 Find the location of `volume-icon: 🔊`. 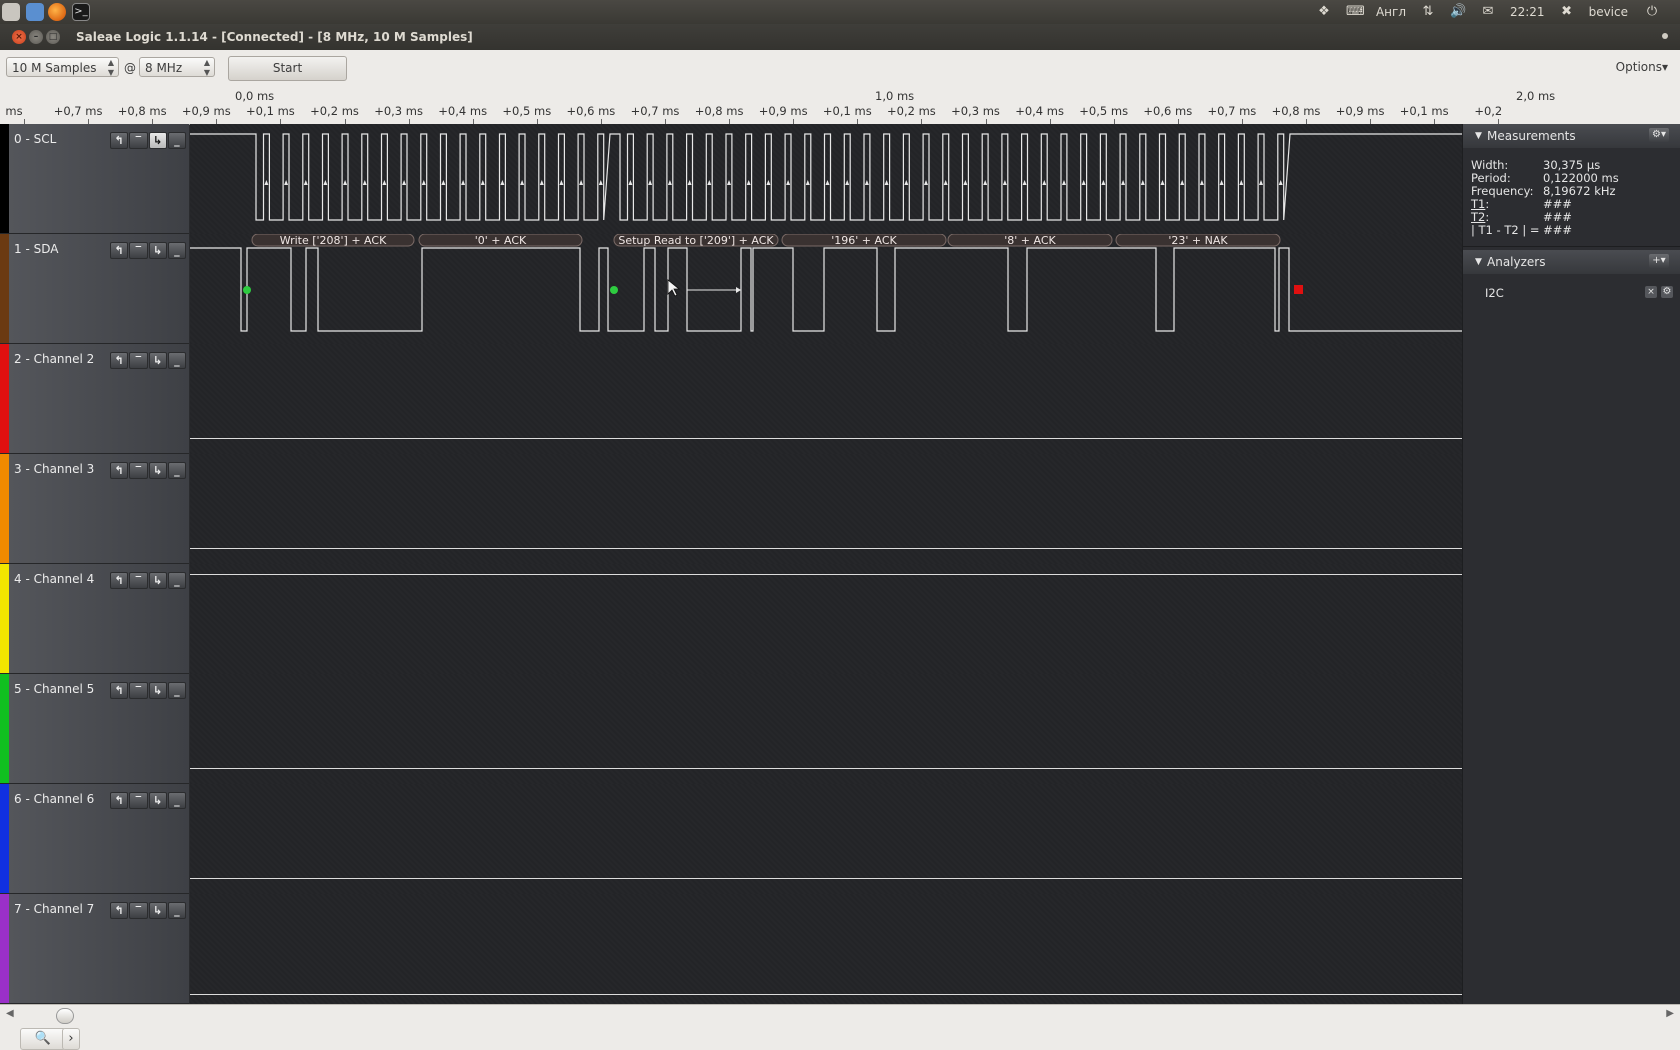

volume-icon: 🔊 is located at coordinates (1458, 12).